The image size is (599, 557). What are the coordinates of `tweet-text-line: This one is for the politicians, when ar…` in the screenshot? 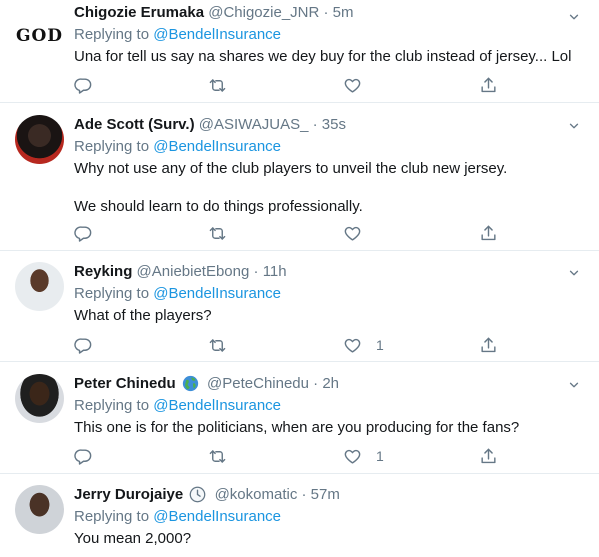 It's located at (297, 427).